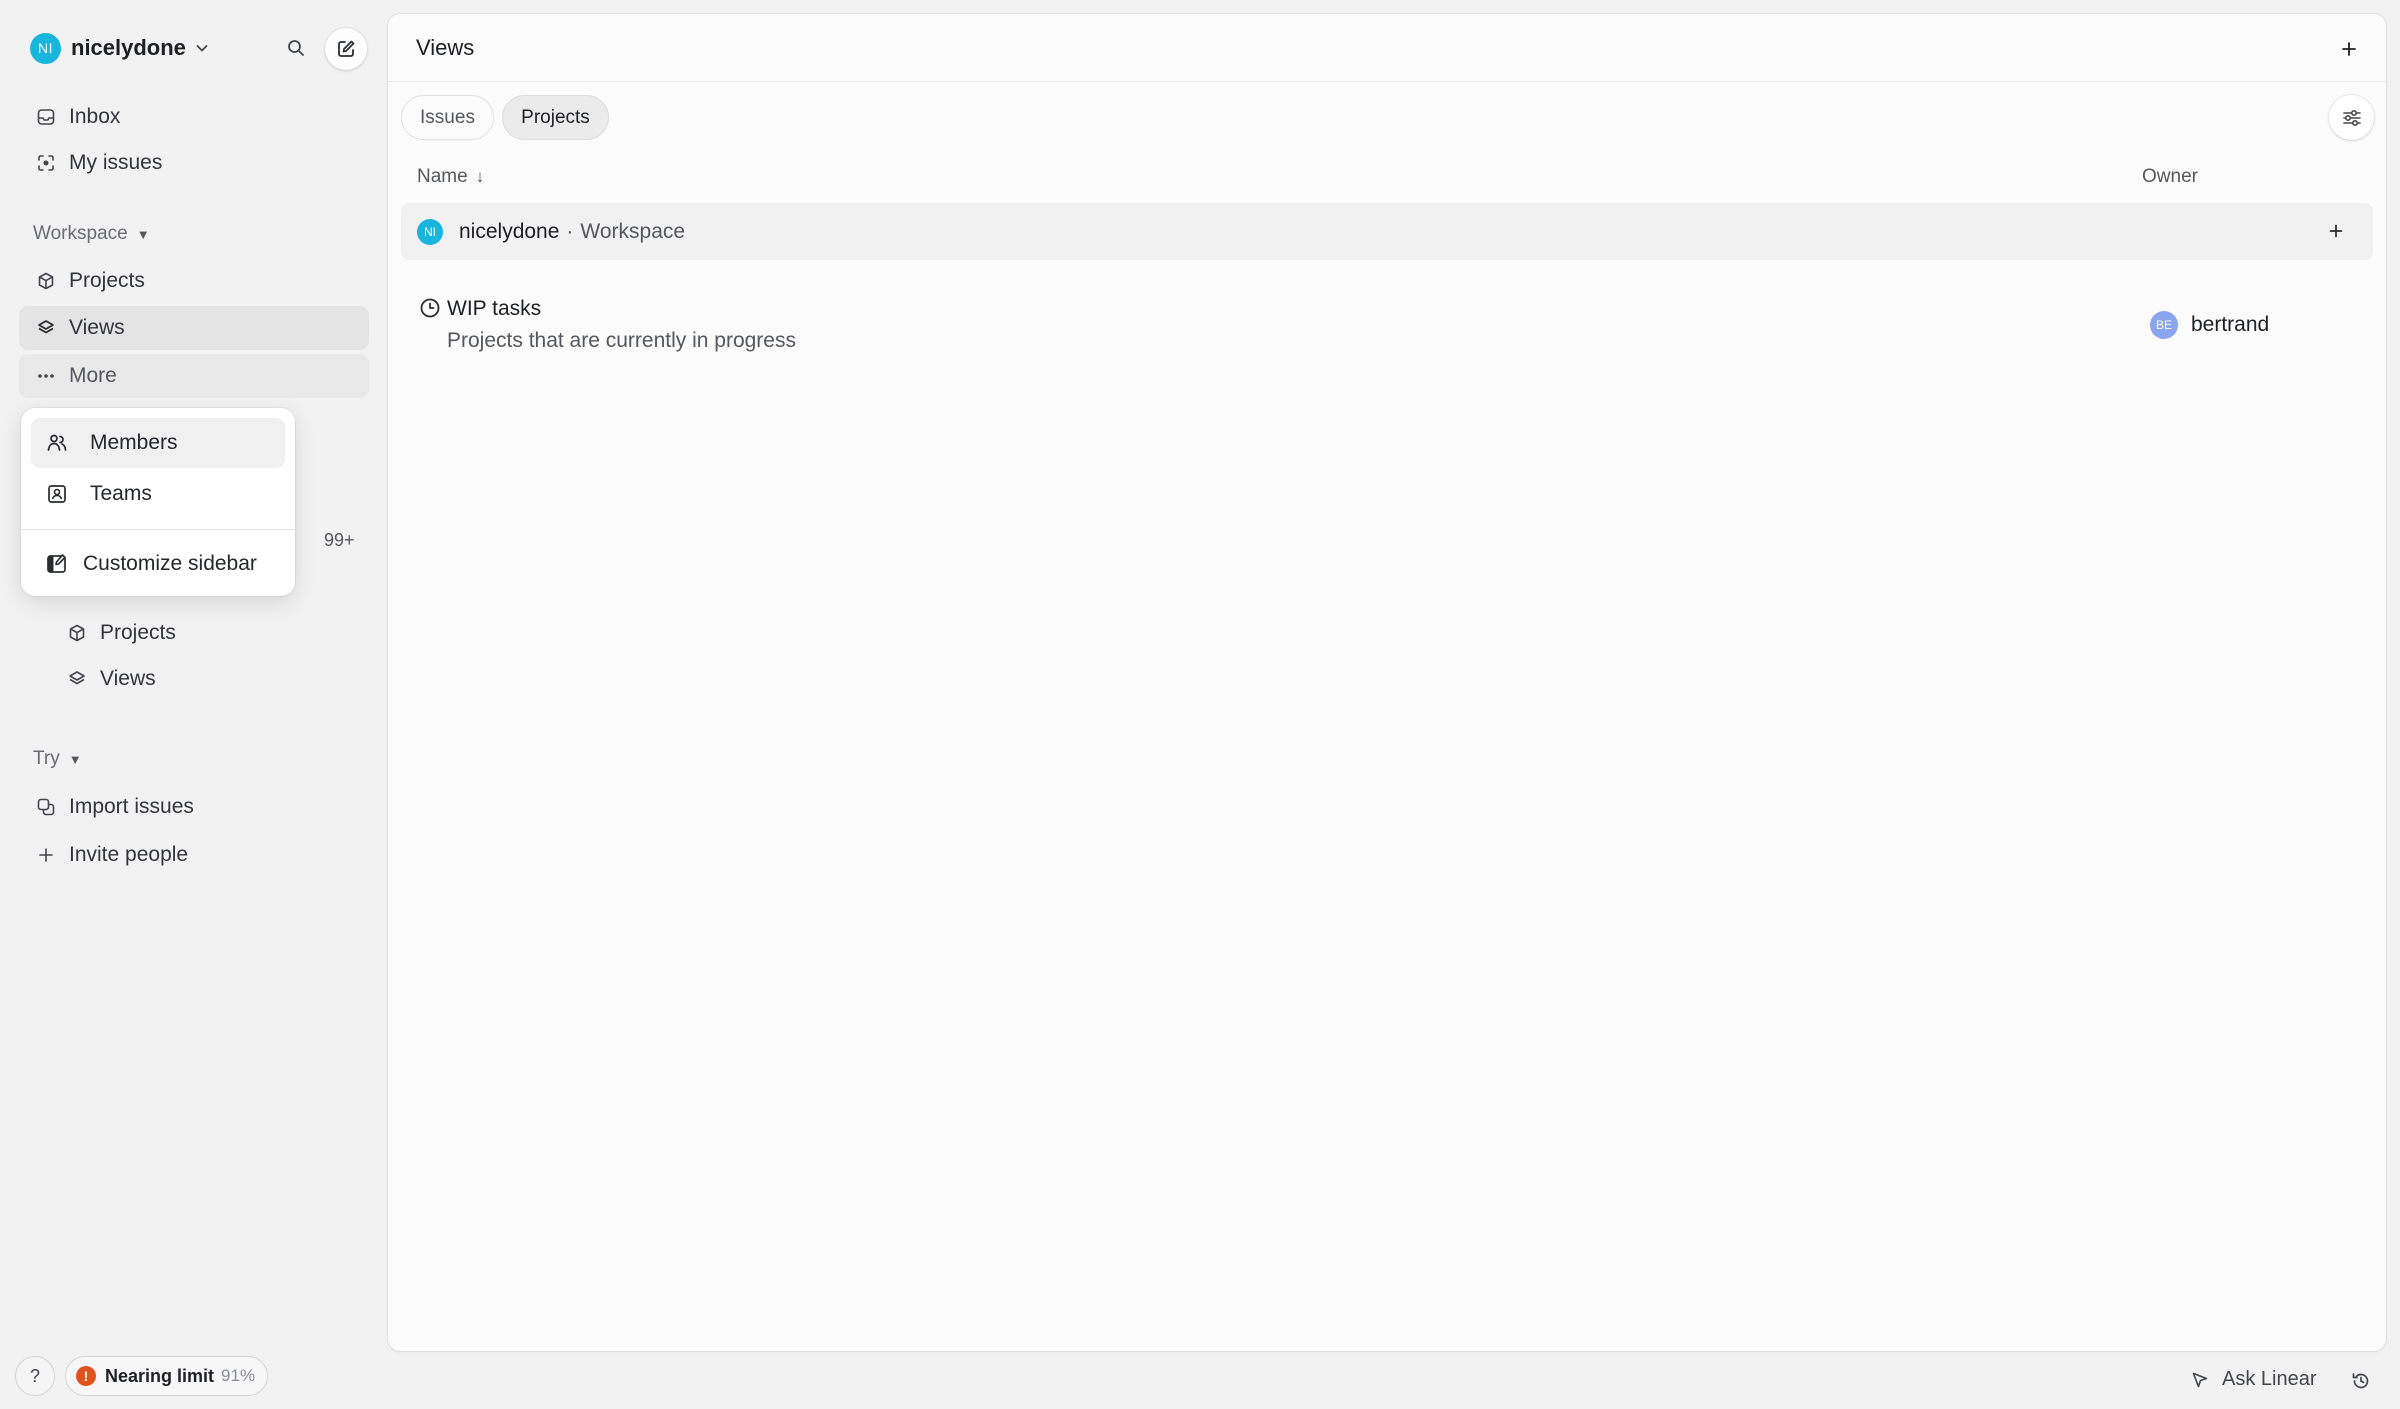 The height and width of the screenshot is (1409, 2400). I want to click on tab-issues: Issues, so click(447, 117).